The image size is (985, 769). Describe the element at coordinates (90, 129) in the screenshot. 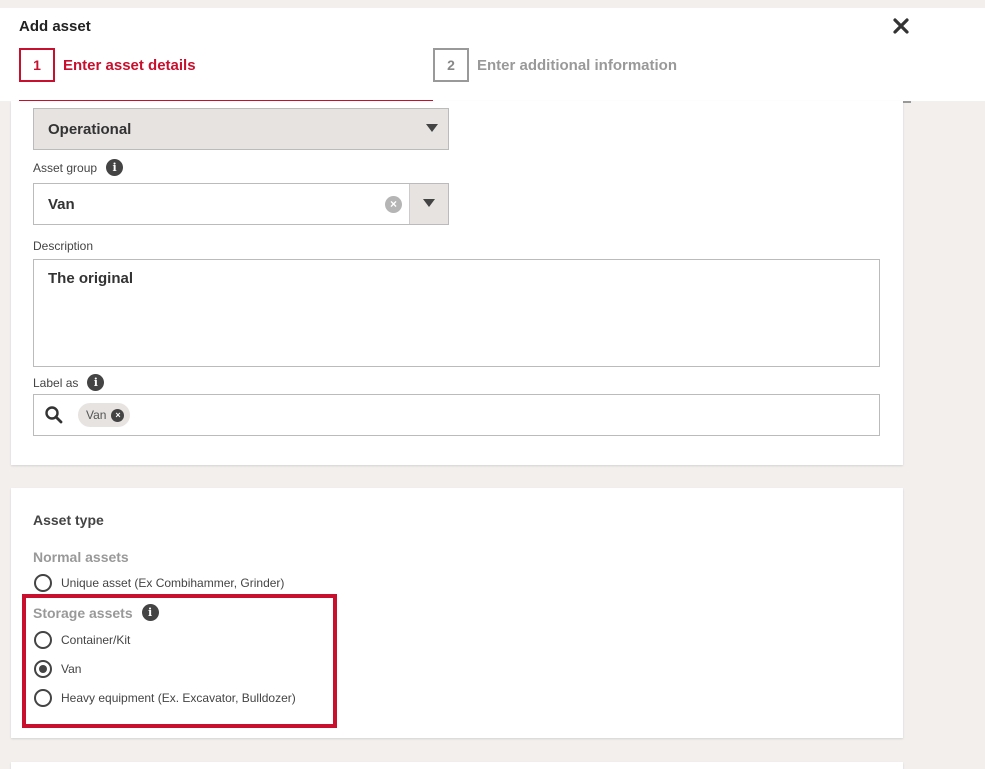

I see `status-value: Operational` at that location.